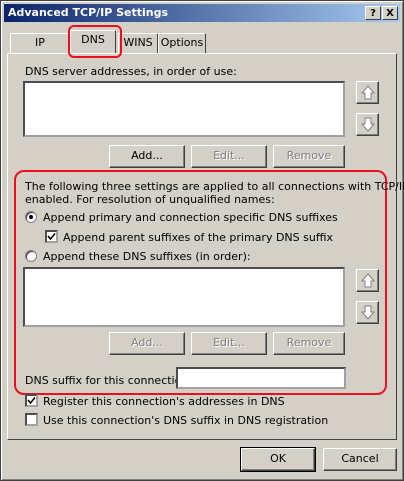 The height and width of the screenshot is (481, 404). I want to click on close-button: X, so click(390, 13).